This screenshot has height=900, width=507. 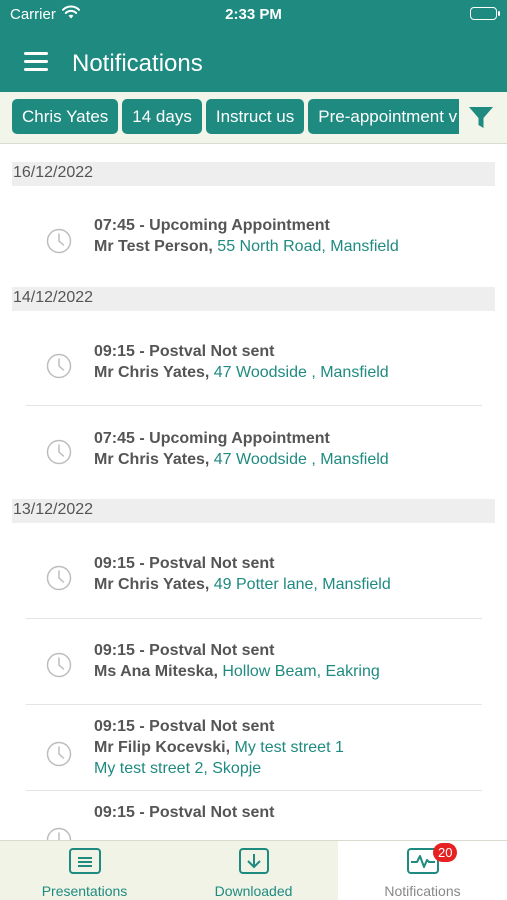 What do you see at coordinates (445, 852) in the screenshot?
I see `notification-count-badge: 20` at bounding box center [445, 852].